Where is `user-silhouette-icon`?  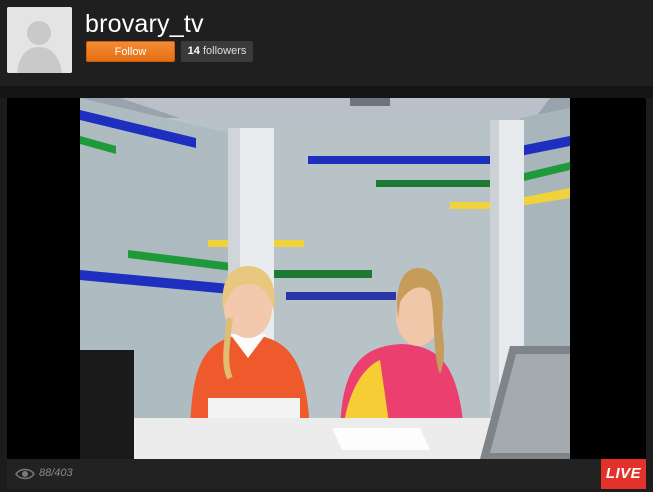
user-silhouette-icon is located at coordinates (39, 40).